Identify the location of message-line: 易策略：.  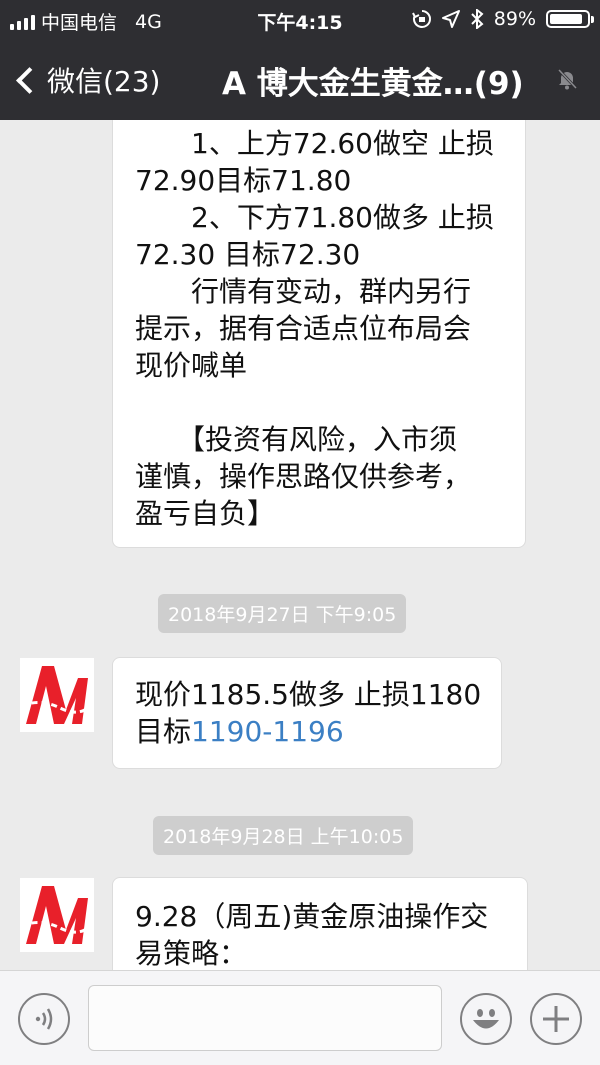
(191, 953).